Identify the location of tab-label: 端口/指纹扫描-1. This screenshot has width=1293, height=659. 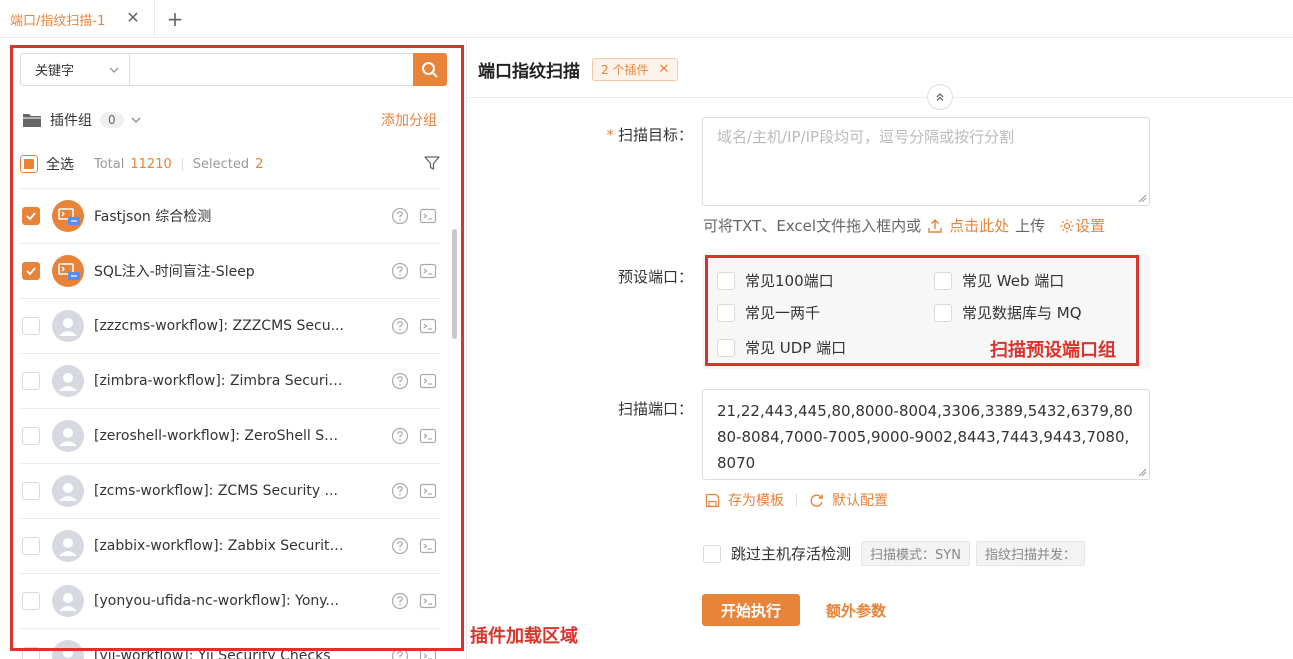
(58, 21).